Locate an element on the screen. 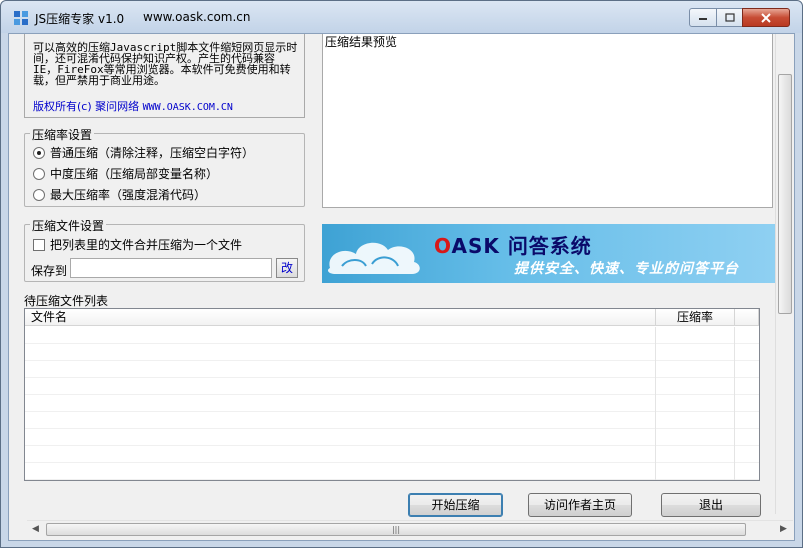  maximize-button is located at coordinates (729, 17).